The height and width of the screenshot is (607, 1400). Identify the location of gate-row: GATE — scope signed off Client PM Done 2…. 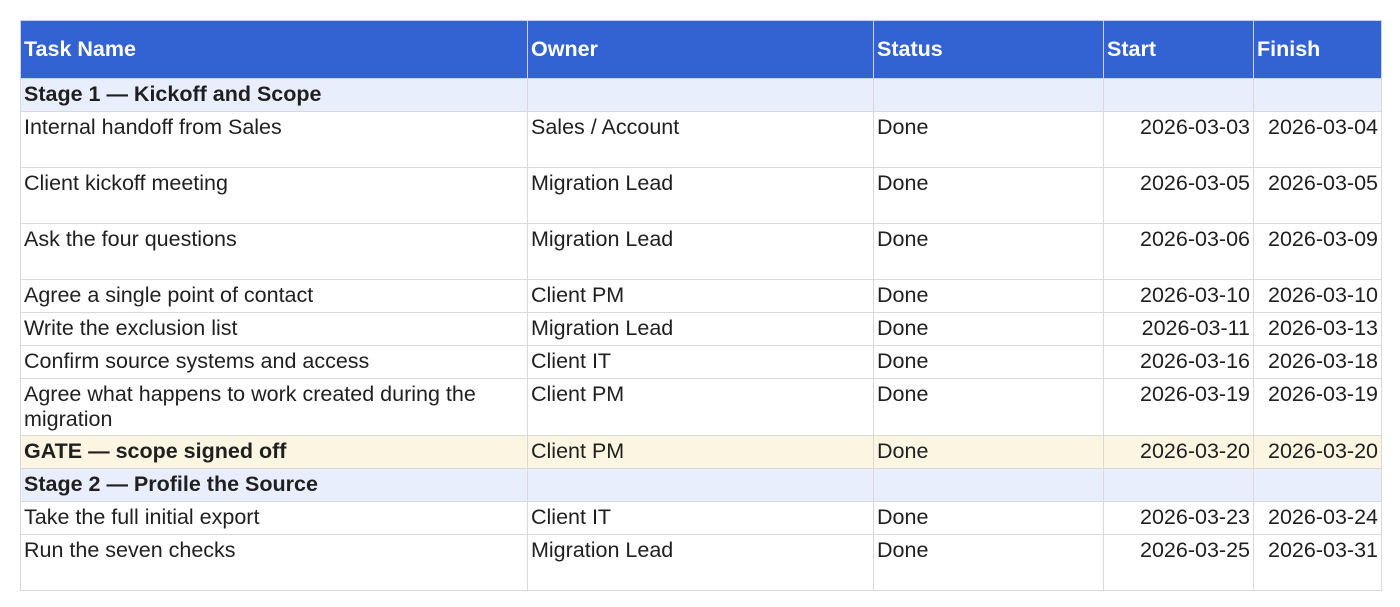
(701, 452).